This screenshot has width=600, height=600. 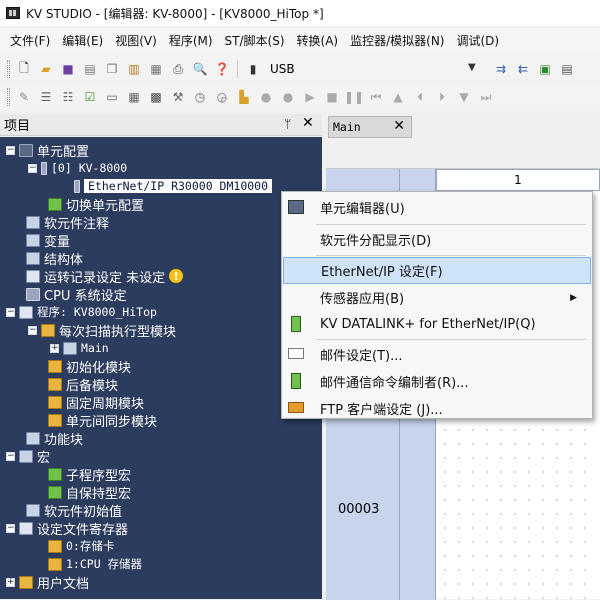 I want to click on open-folder-icon: ▰, so click(x=46, y=69).